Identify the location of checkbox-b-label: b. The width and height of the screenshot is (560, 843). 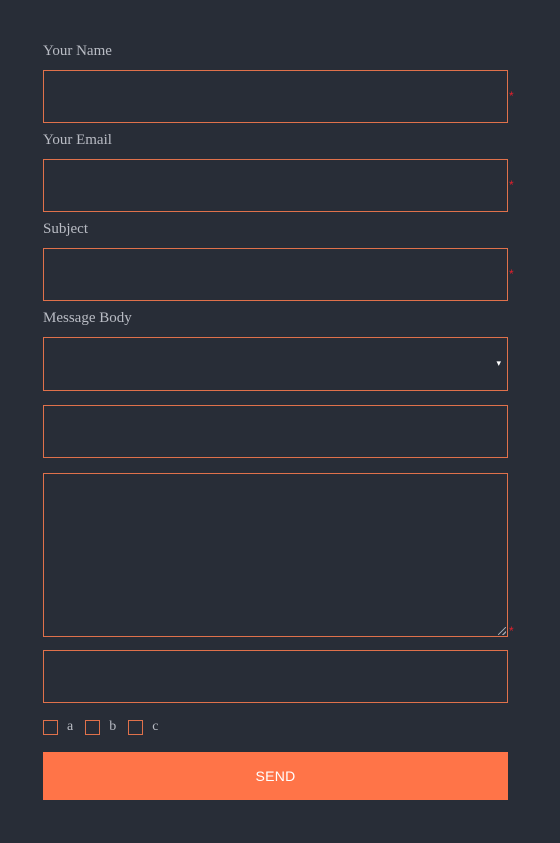
(113, 726).